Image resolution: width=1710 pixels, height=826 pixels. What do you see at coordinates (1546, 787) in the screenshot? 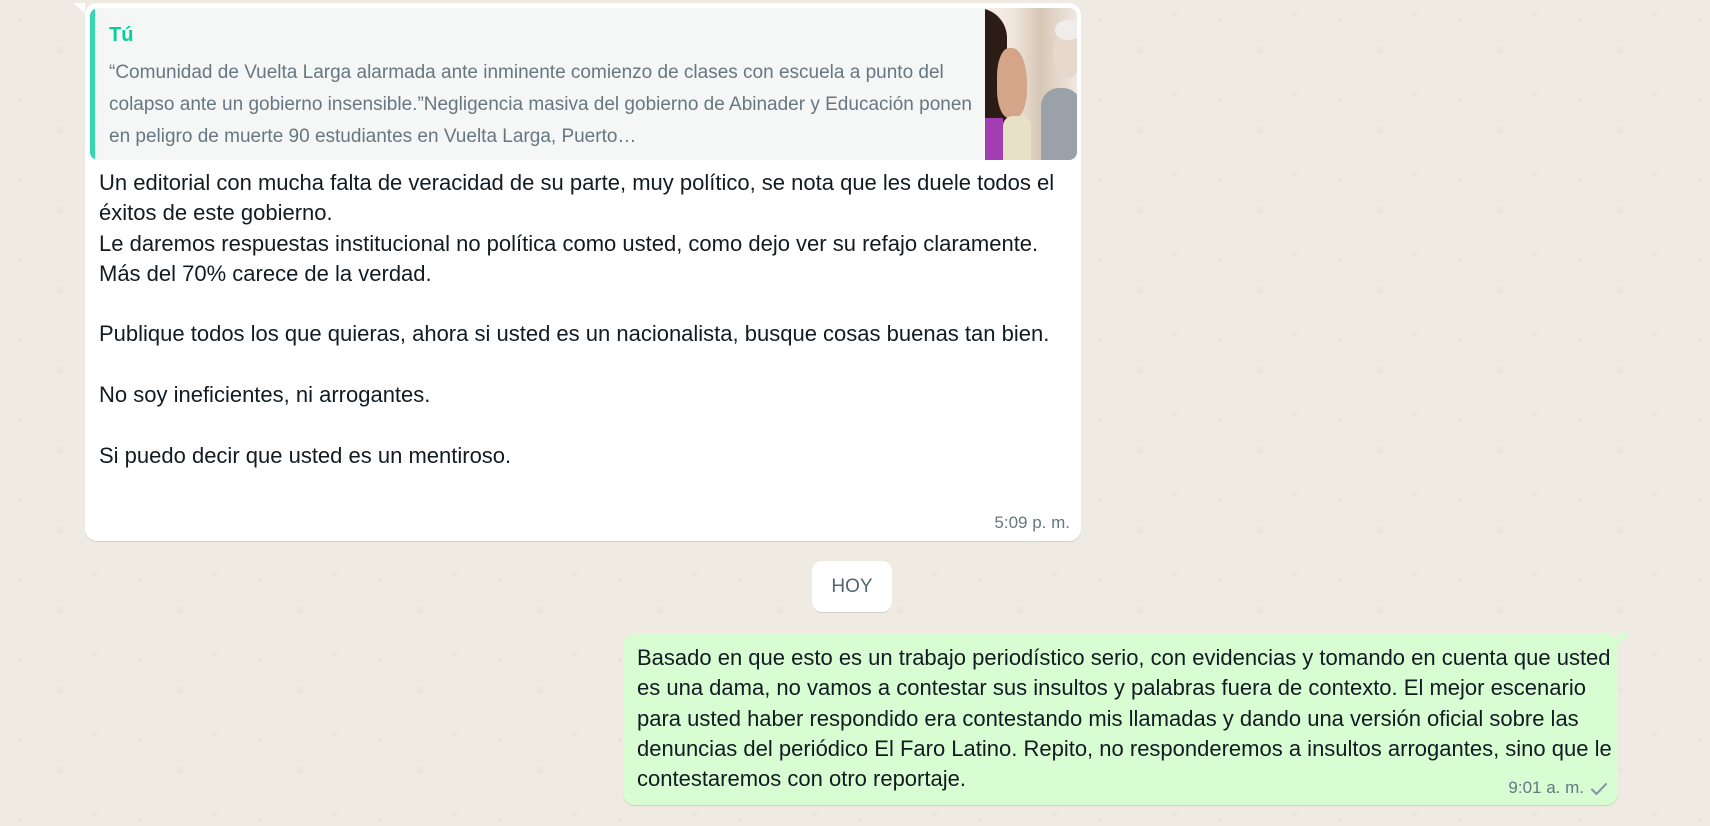
I see `message-timestamp: 9:01 a. m.` at bounding box center [1546, 787].